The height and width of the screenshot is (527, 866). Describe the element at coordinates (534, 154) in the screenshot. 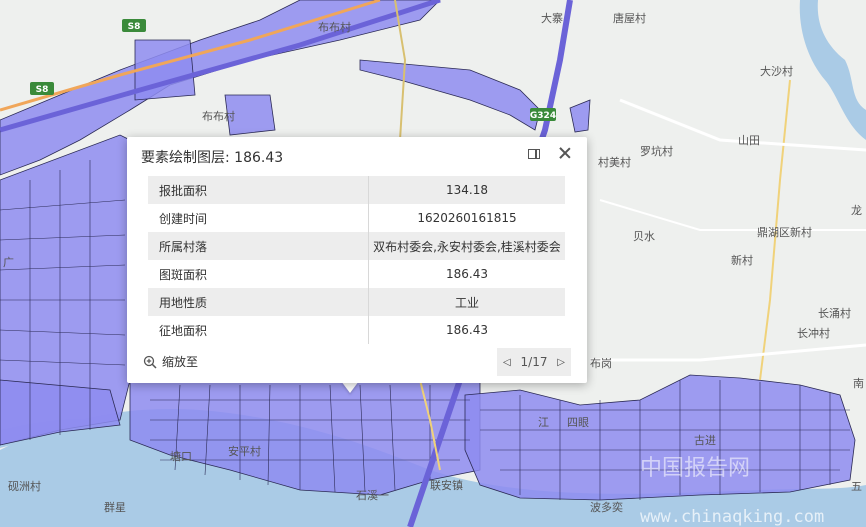

I see `maximize-icon` at that location.